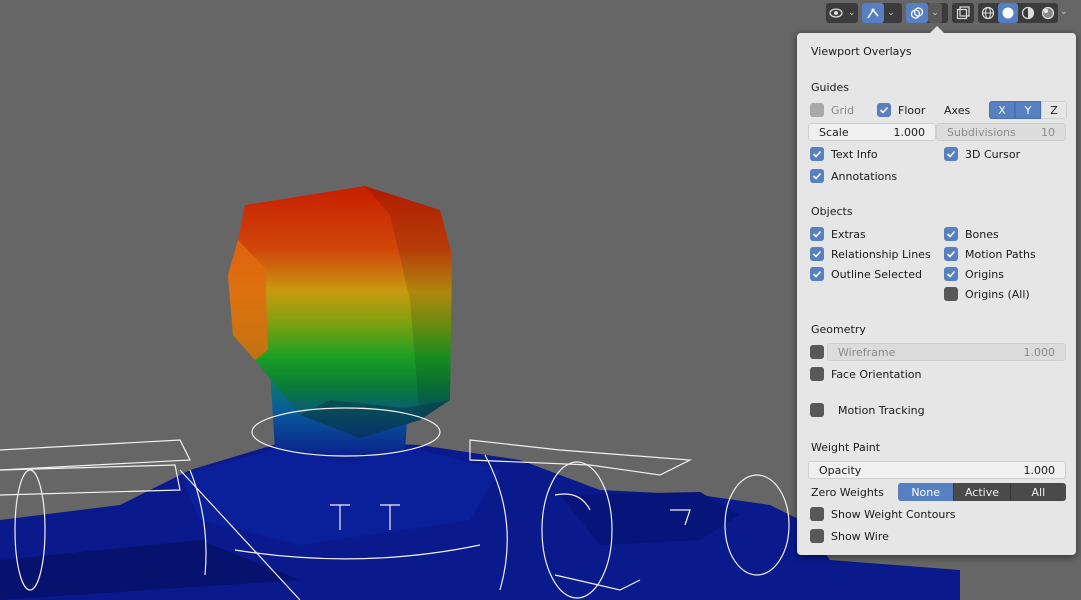 This screenshot has height=600, width=1081. What do you see at coordinates (860, 536) in the screenshot?
I see `show-wire-label: Show Wire` at bounding box center [860, 536].